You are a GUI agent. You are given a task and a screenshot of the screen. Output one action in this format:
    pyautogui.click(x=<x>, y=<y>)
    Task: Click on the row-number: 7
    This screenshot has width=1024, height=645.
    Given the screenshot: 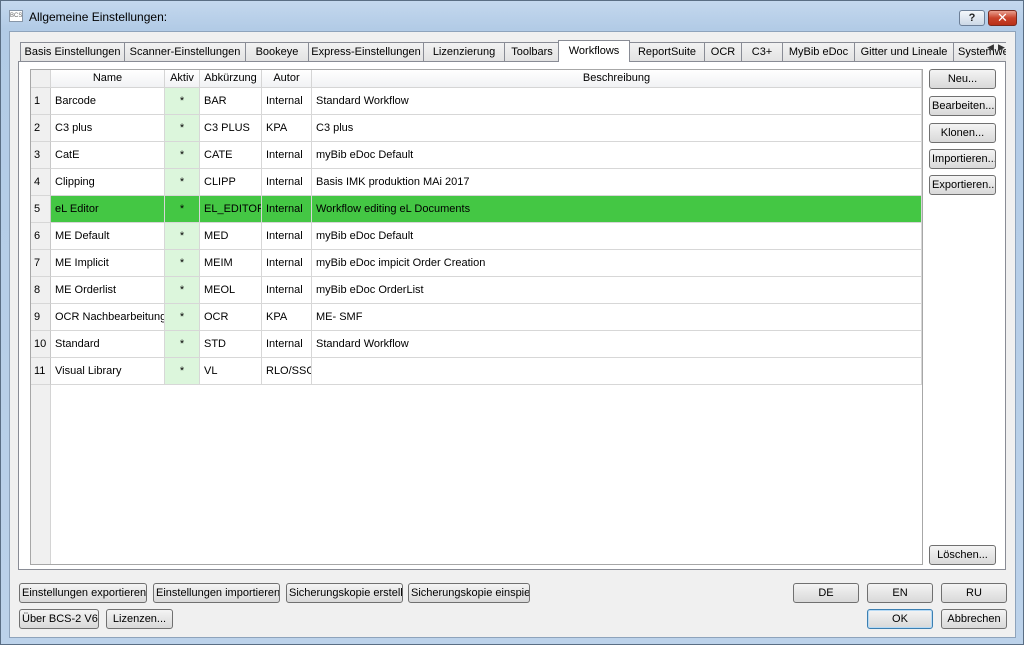 What is the action you would take?
    pyautogui.click(x=41, y=263)
    